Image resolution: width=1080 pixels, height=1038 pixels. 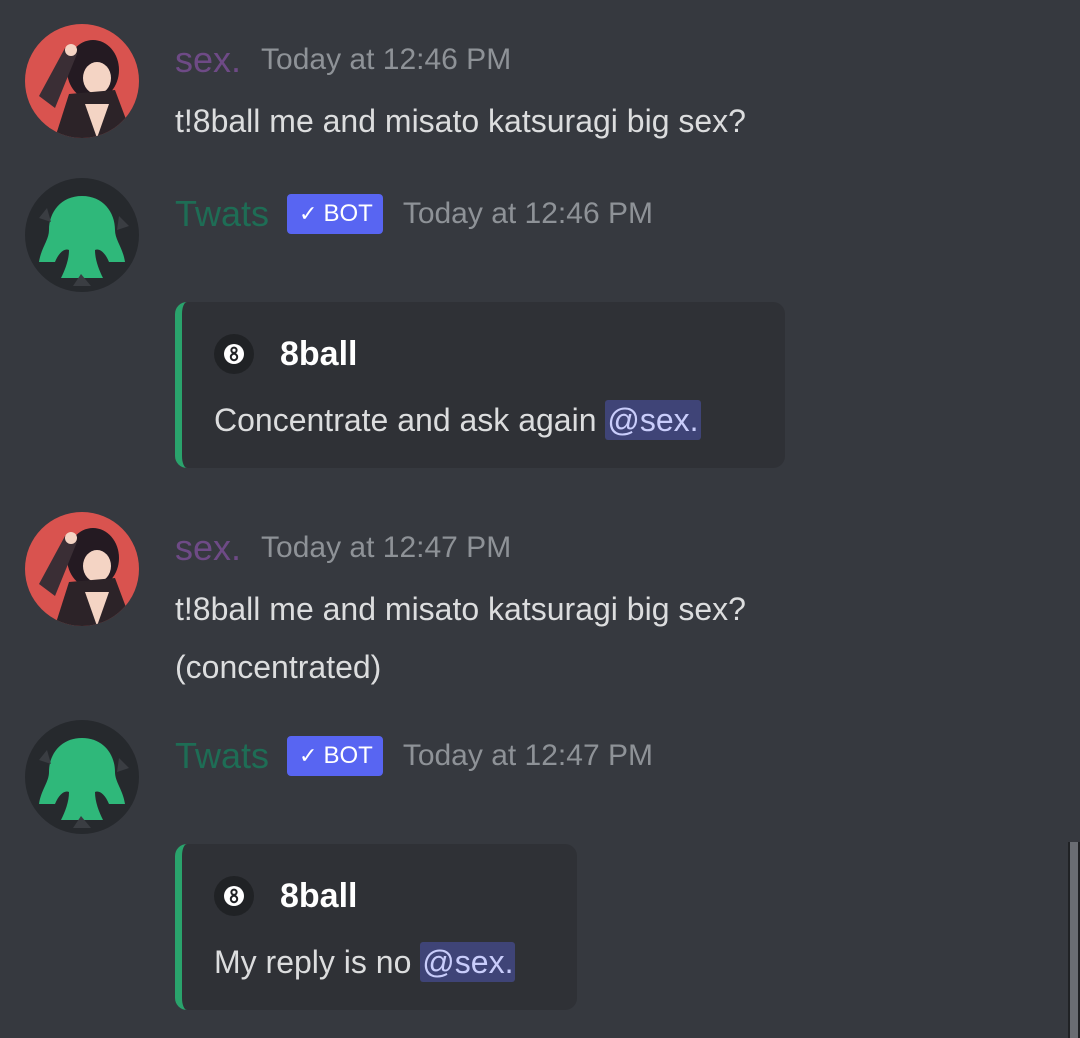 What do you see at coordinates (405, 420) in the screenshot?
I see `embed-description-text: Concentrate and ask again` at bounding box center [405, 420].